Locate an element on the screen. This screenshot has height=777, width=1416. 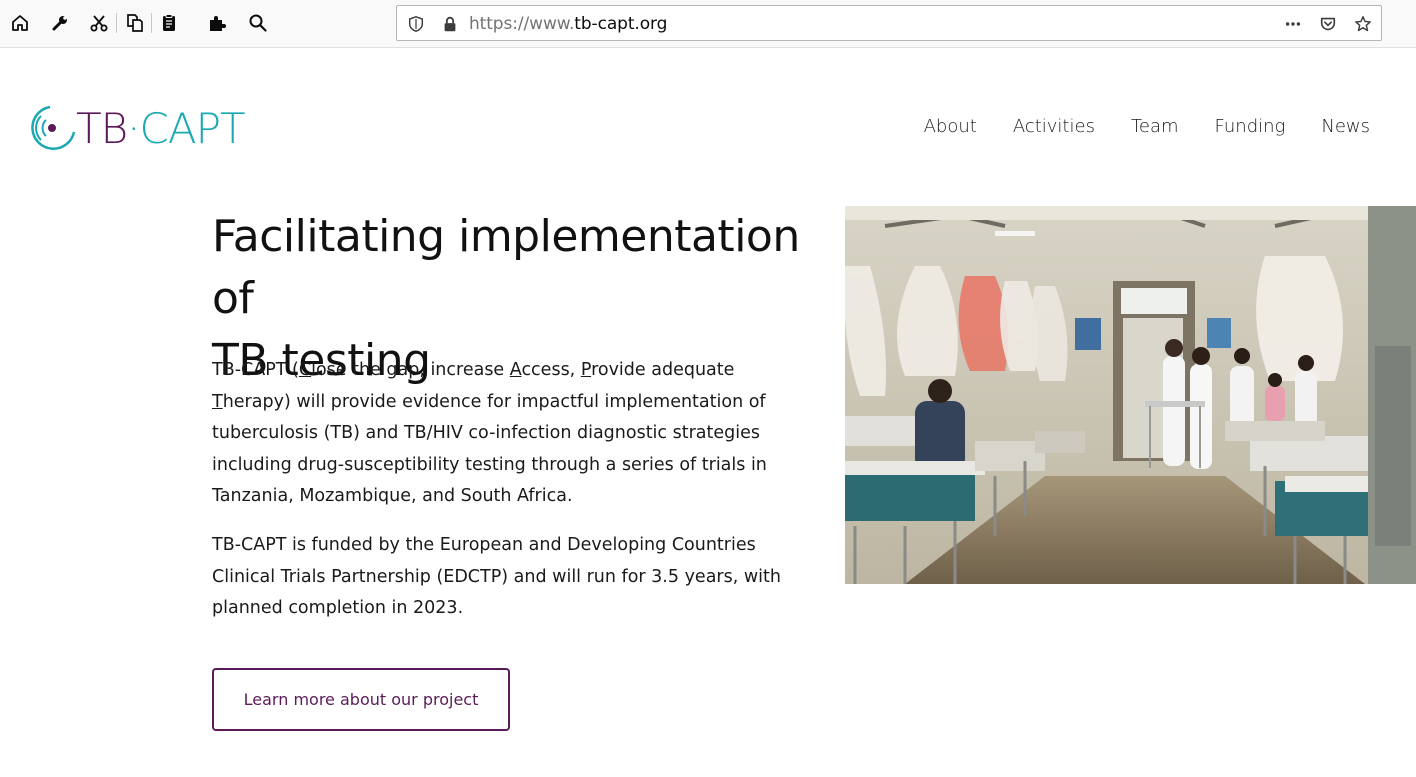
logo-capt: CAPT is located at coordinates (192, 128).